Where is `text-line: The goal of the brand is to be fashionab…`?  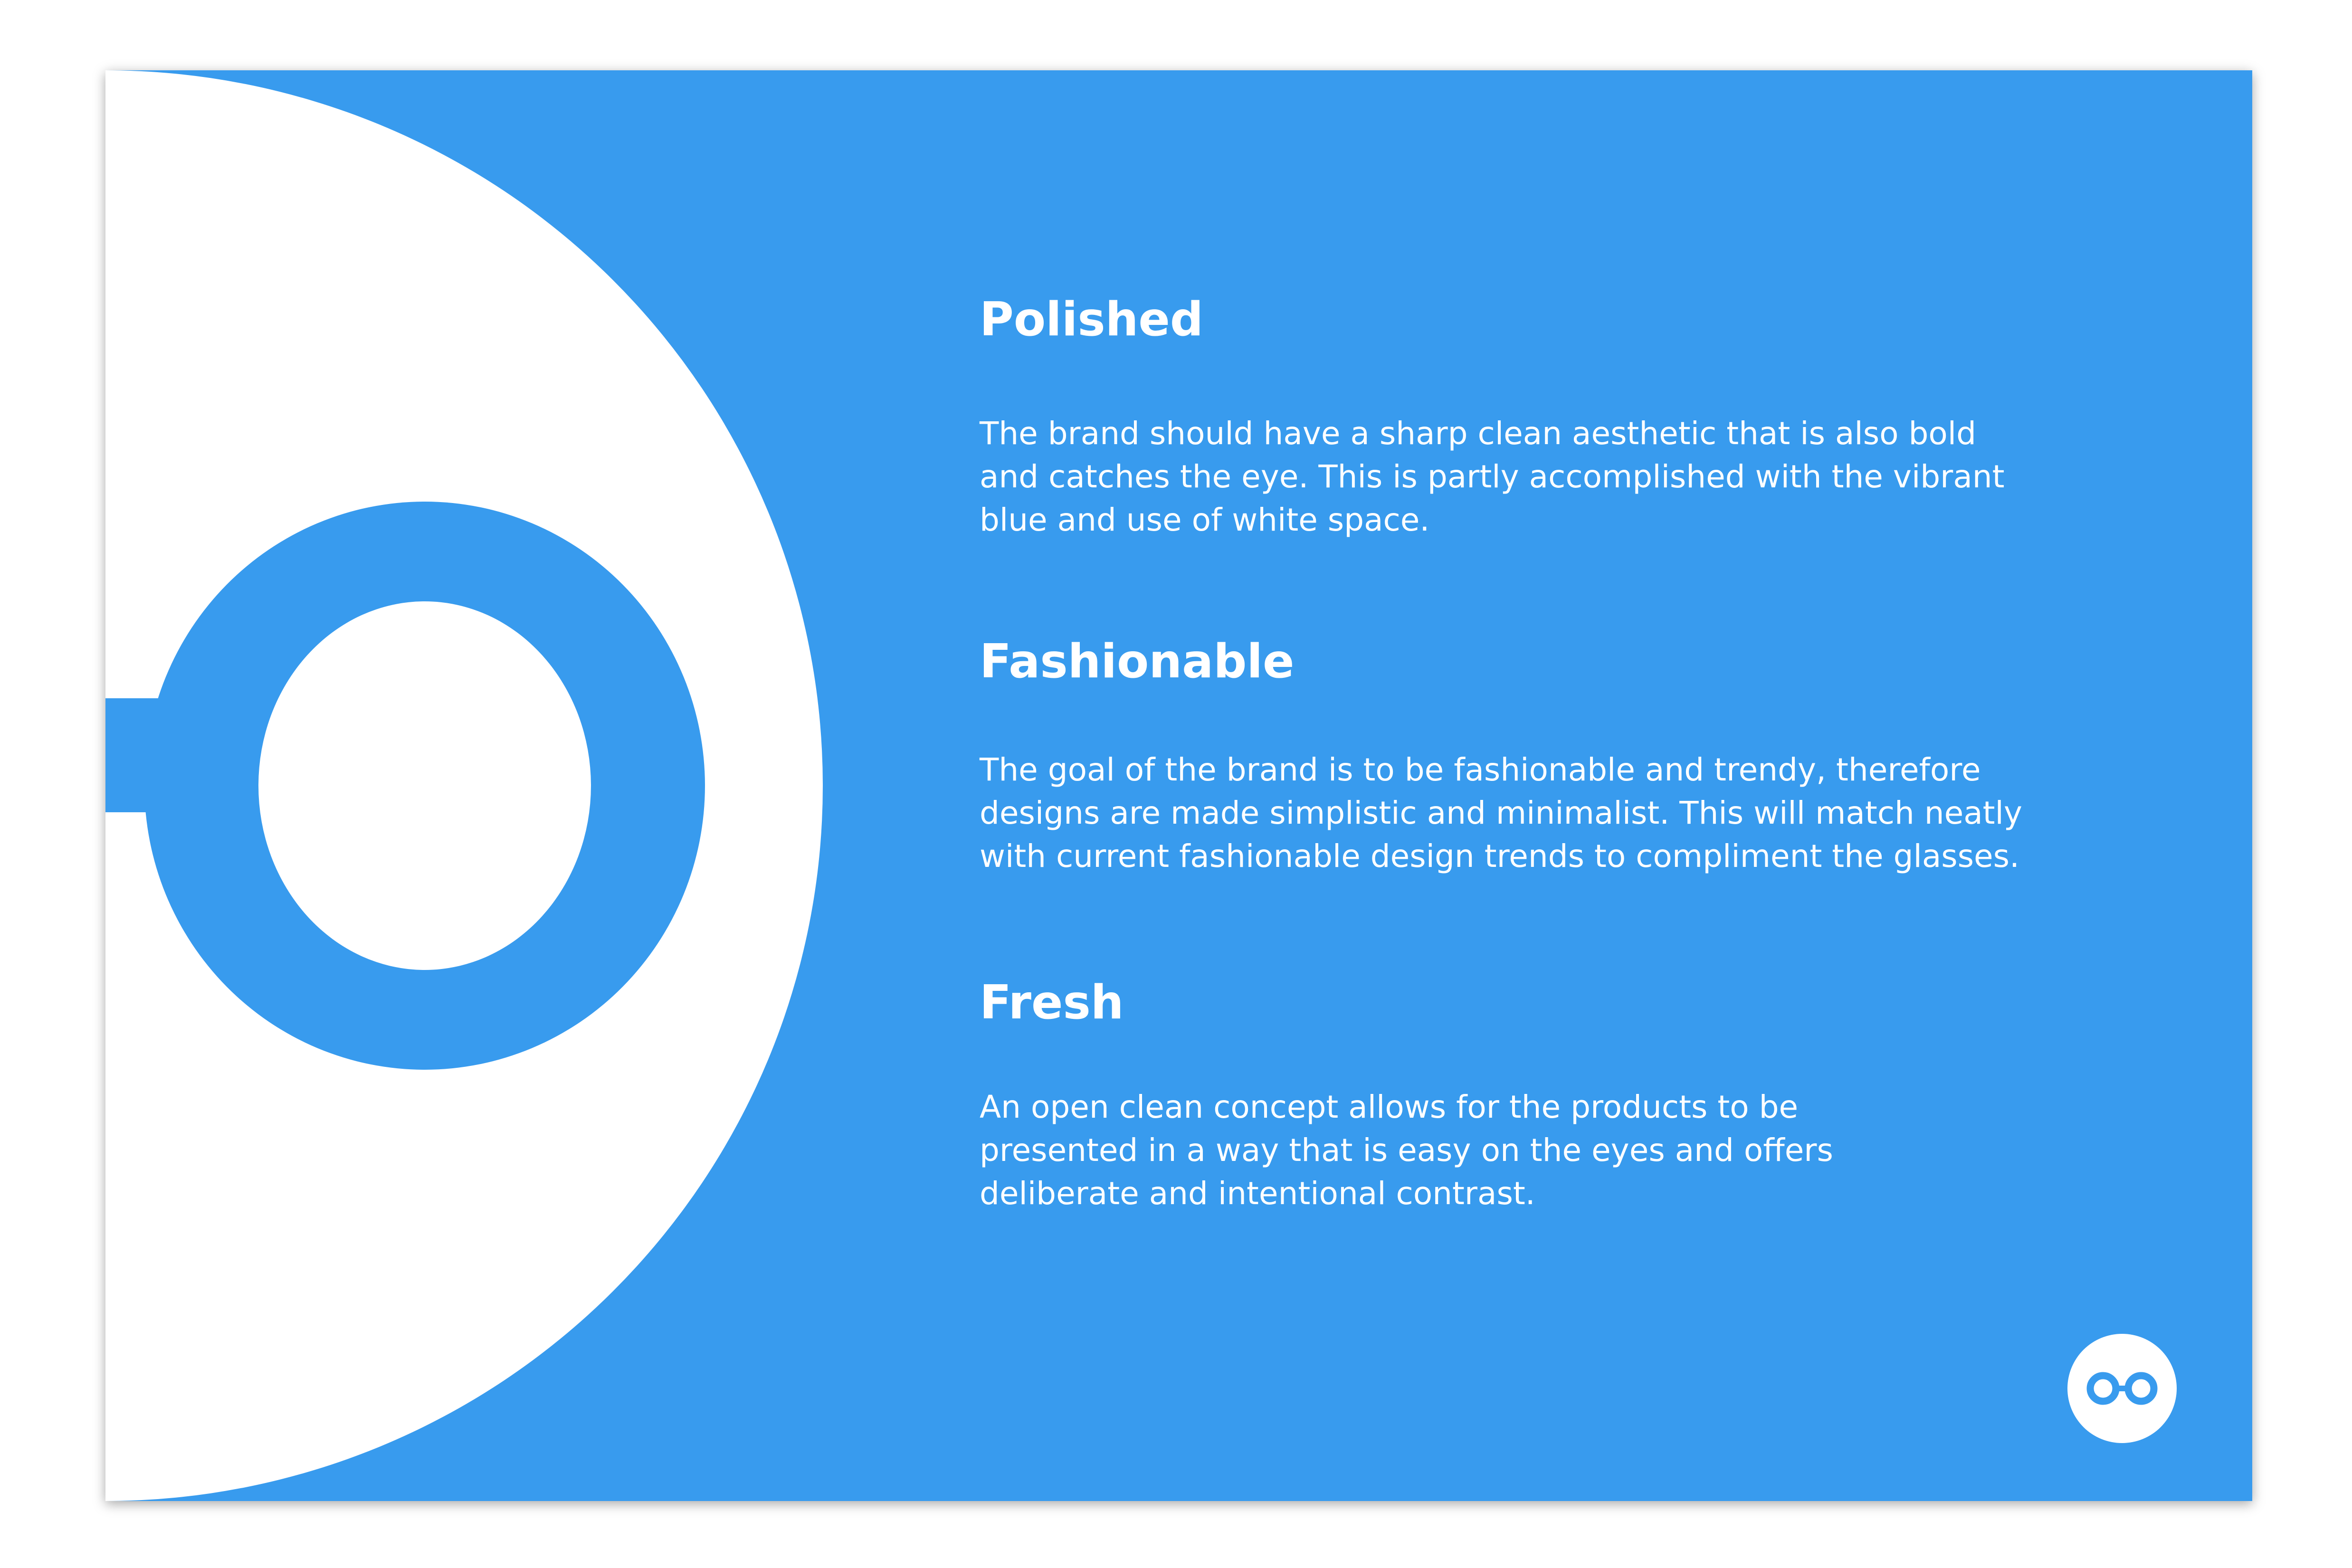
text-line: The goal of the brand is to be fashionab… is located at coordinates (1481, 770).